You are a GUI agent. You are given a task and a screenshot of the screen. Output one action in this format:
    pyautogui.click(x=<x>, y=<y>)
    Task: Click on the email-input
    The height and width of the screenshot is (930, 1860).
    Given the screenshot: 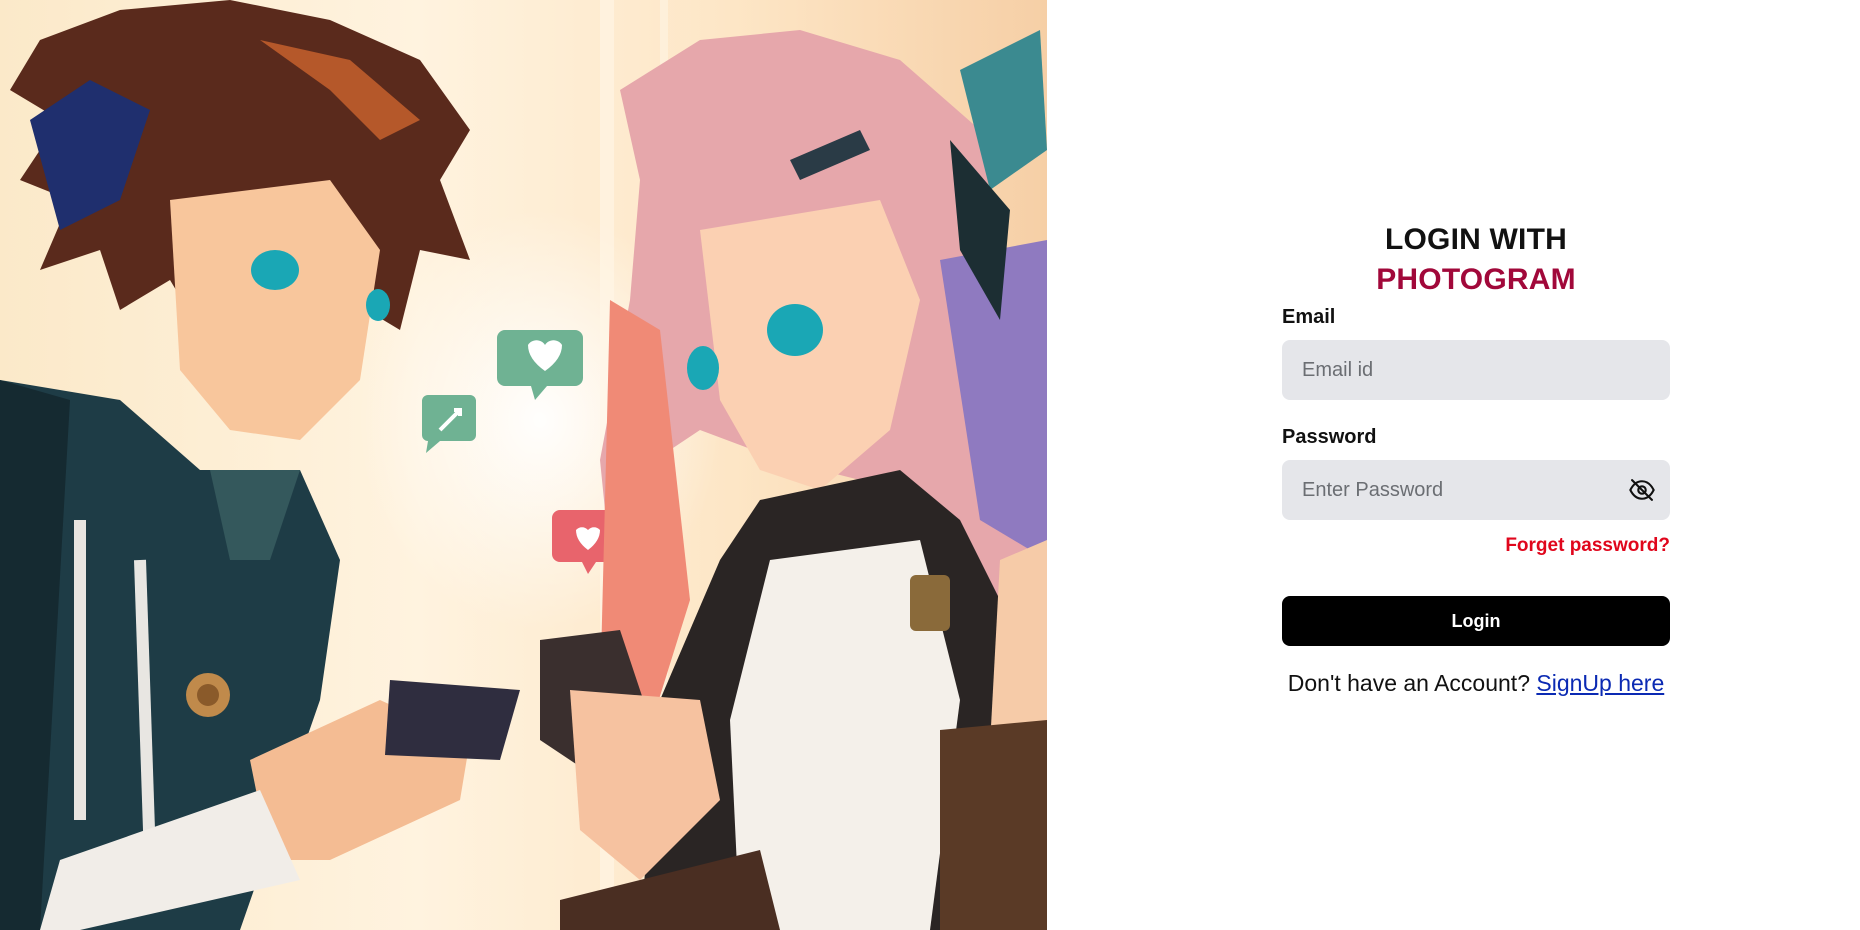 What is the action you would take?
    pyautogui.click(x=1476, y=370)
    